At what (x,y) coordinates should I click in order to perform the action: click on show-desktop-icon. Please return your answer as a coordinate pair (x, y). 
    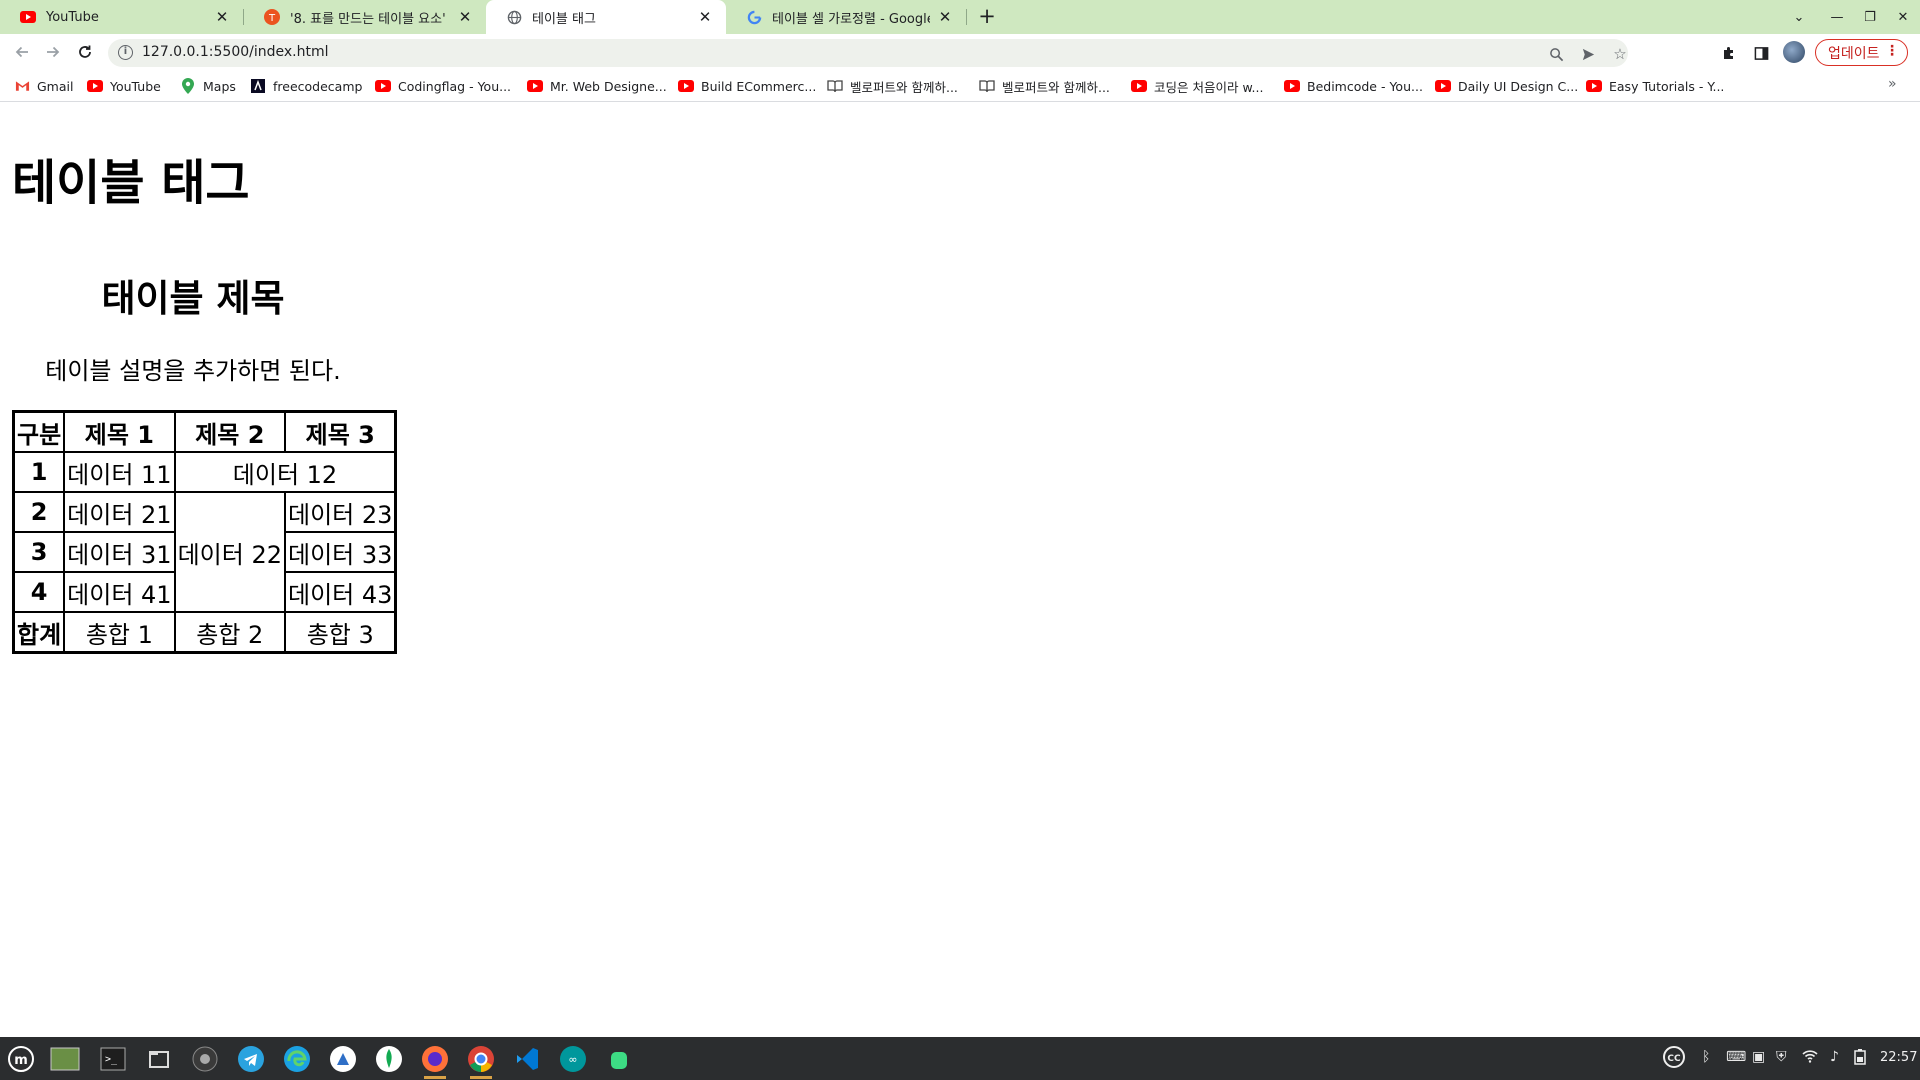
    Looking at the image, I should click on (65, 1059).